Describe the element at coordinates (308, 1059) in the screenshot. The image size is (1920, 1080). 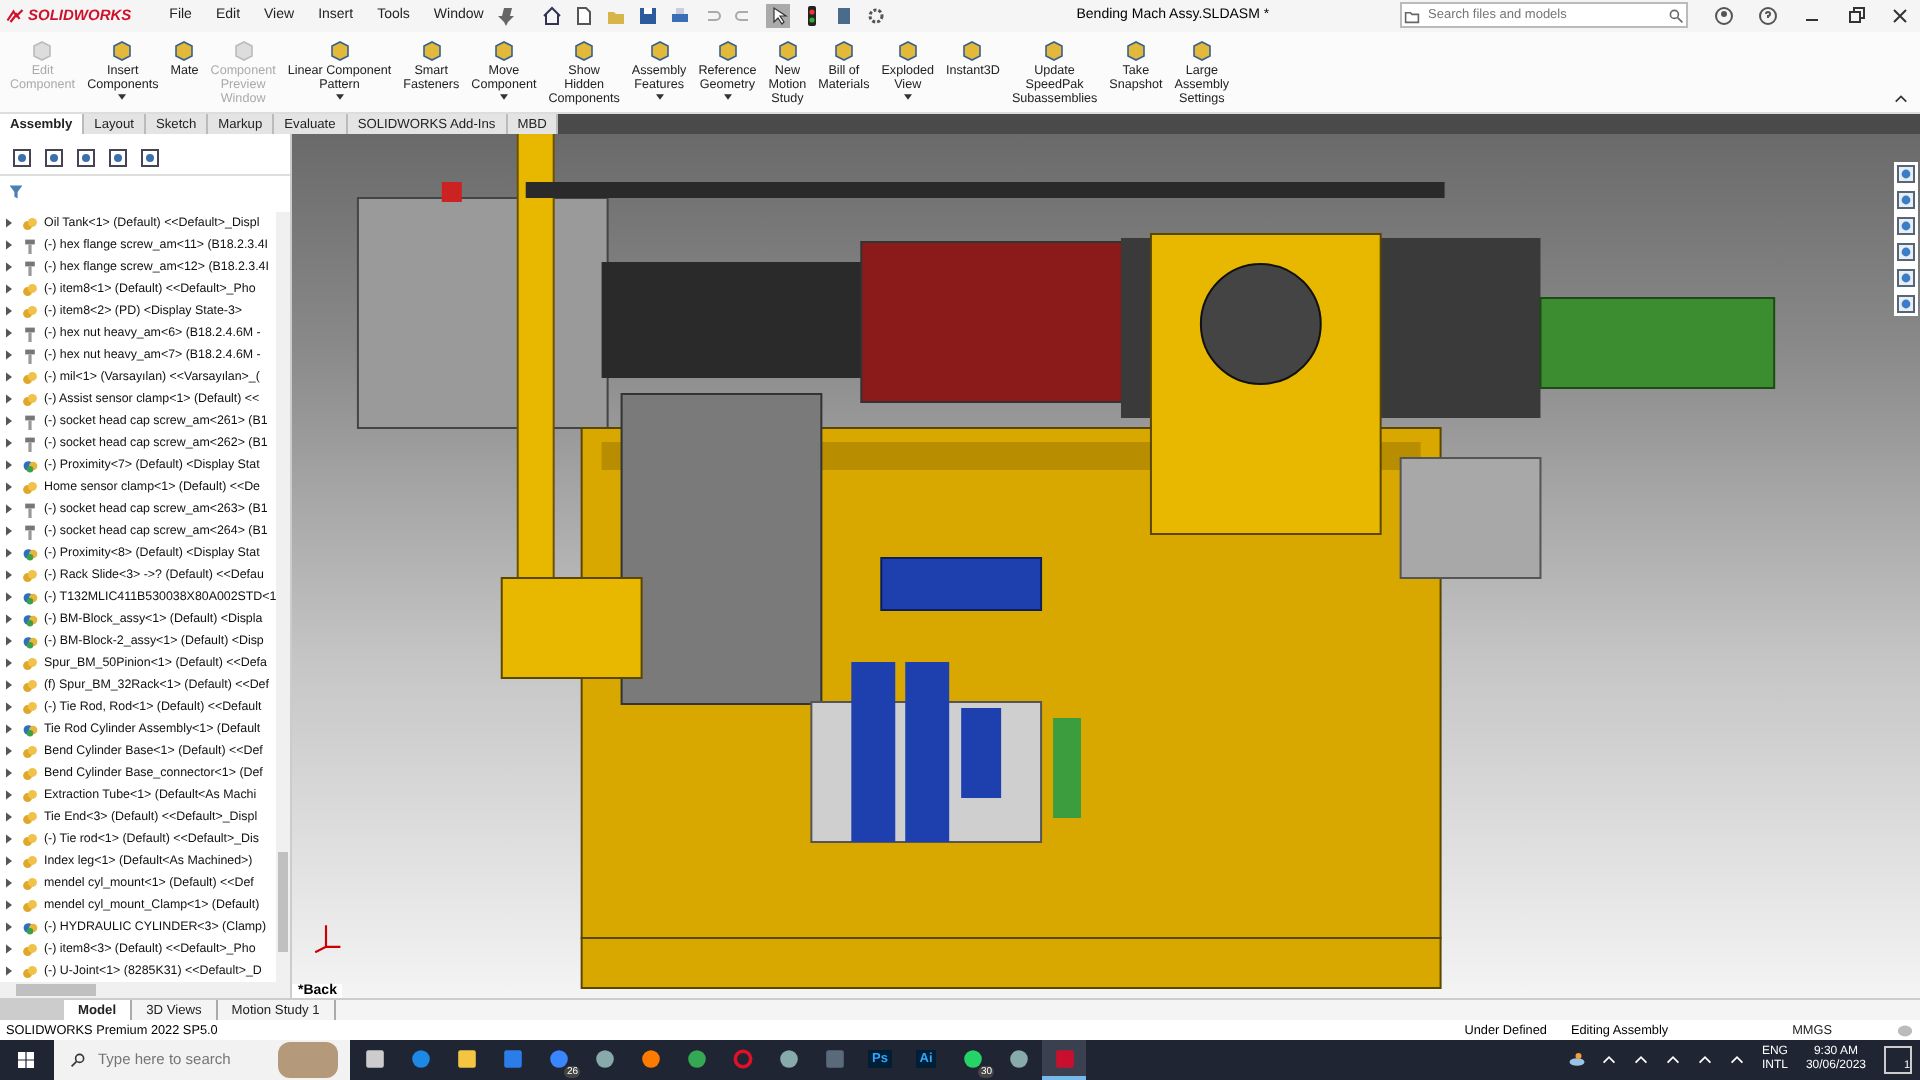
I see `search-highlight-picture` at that location.